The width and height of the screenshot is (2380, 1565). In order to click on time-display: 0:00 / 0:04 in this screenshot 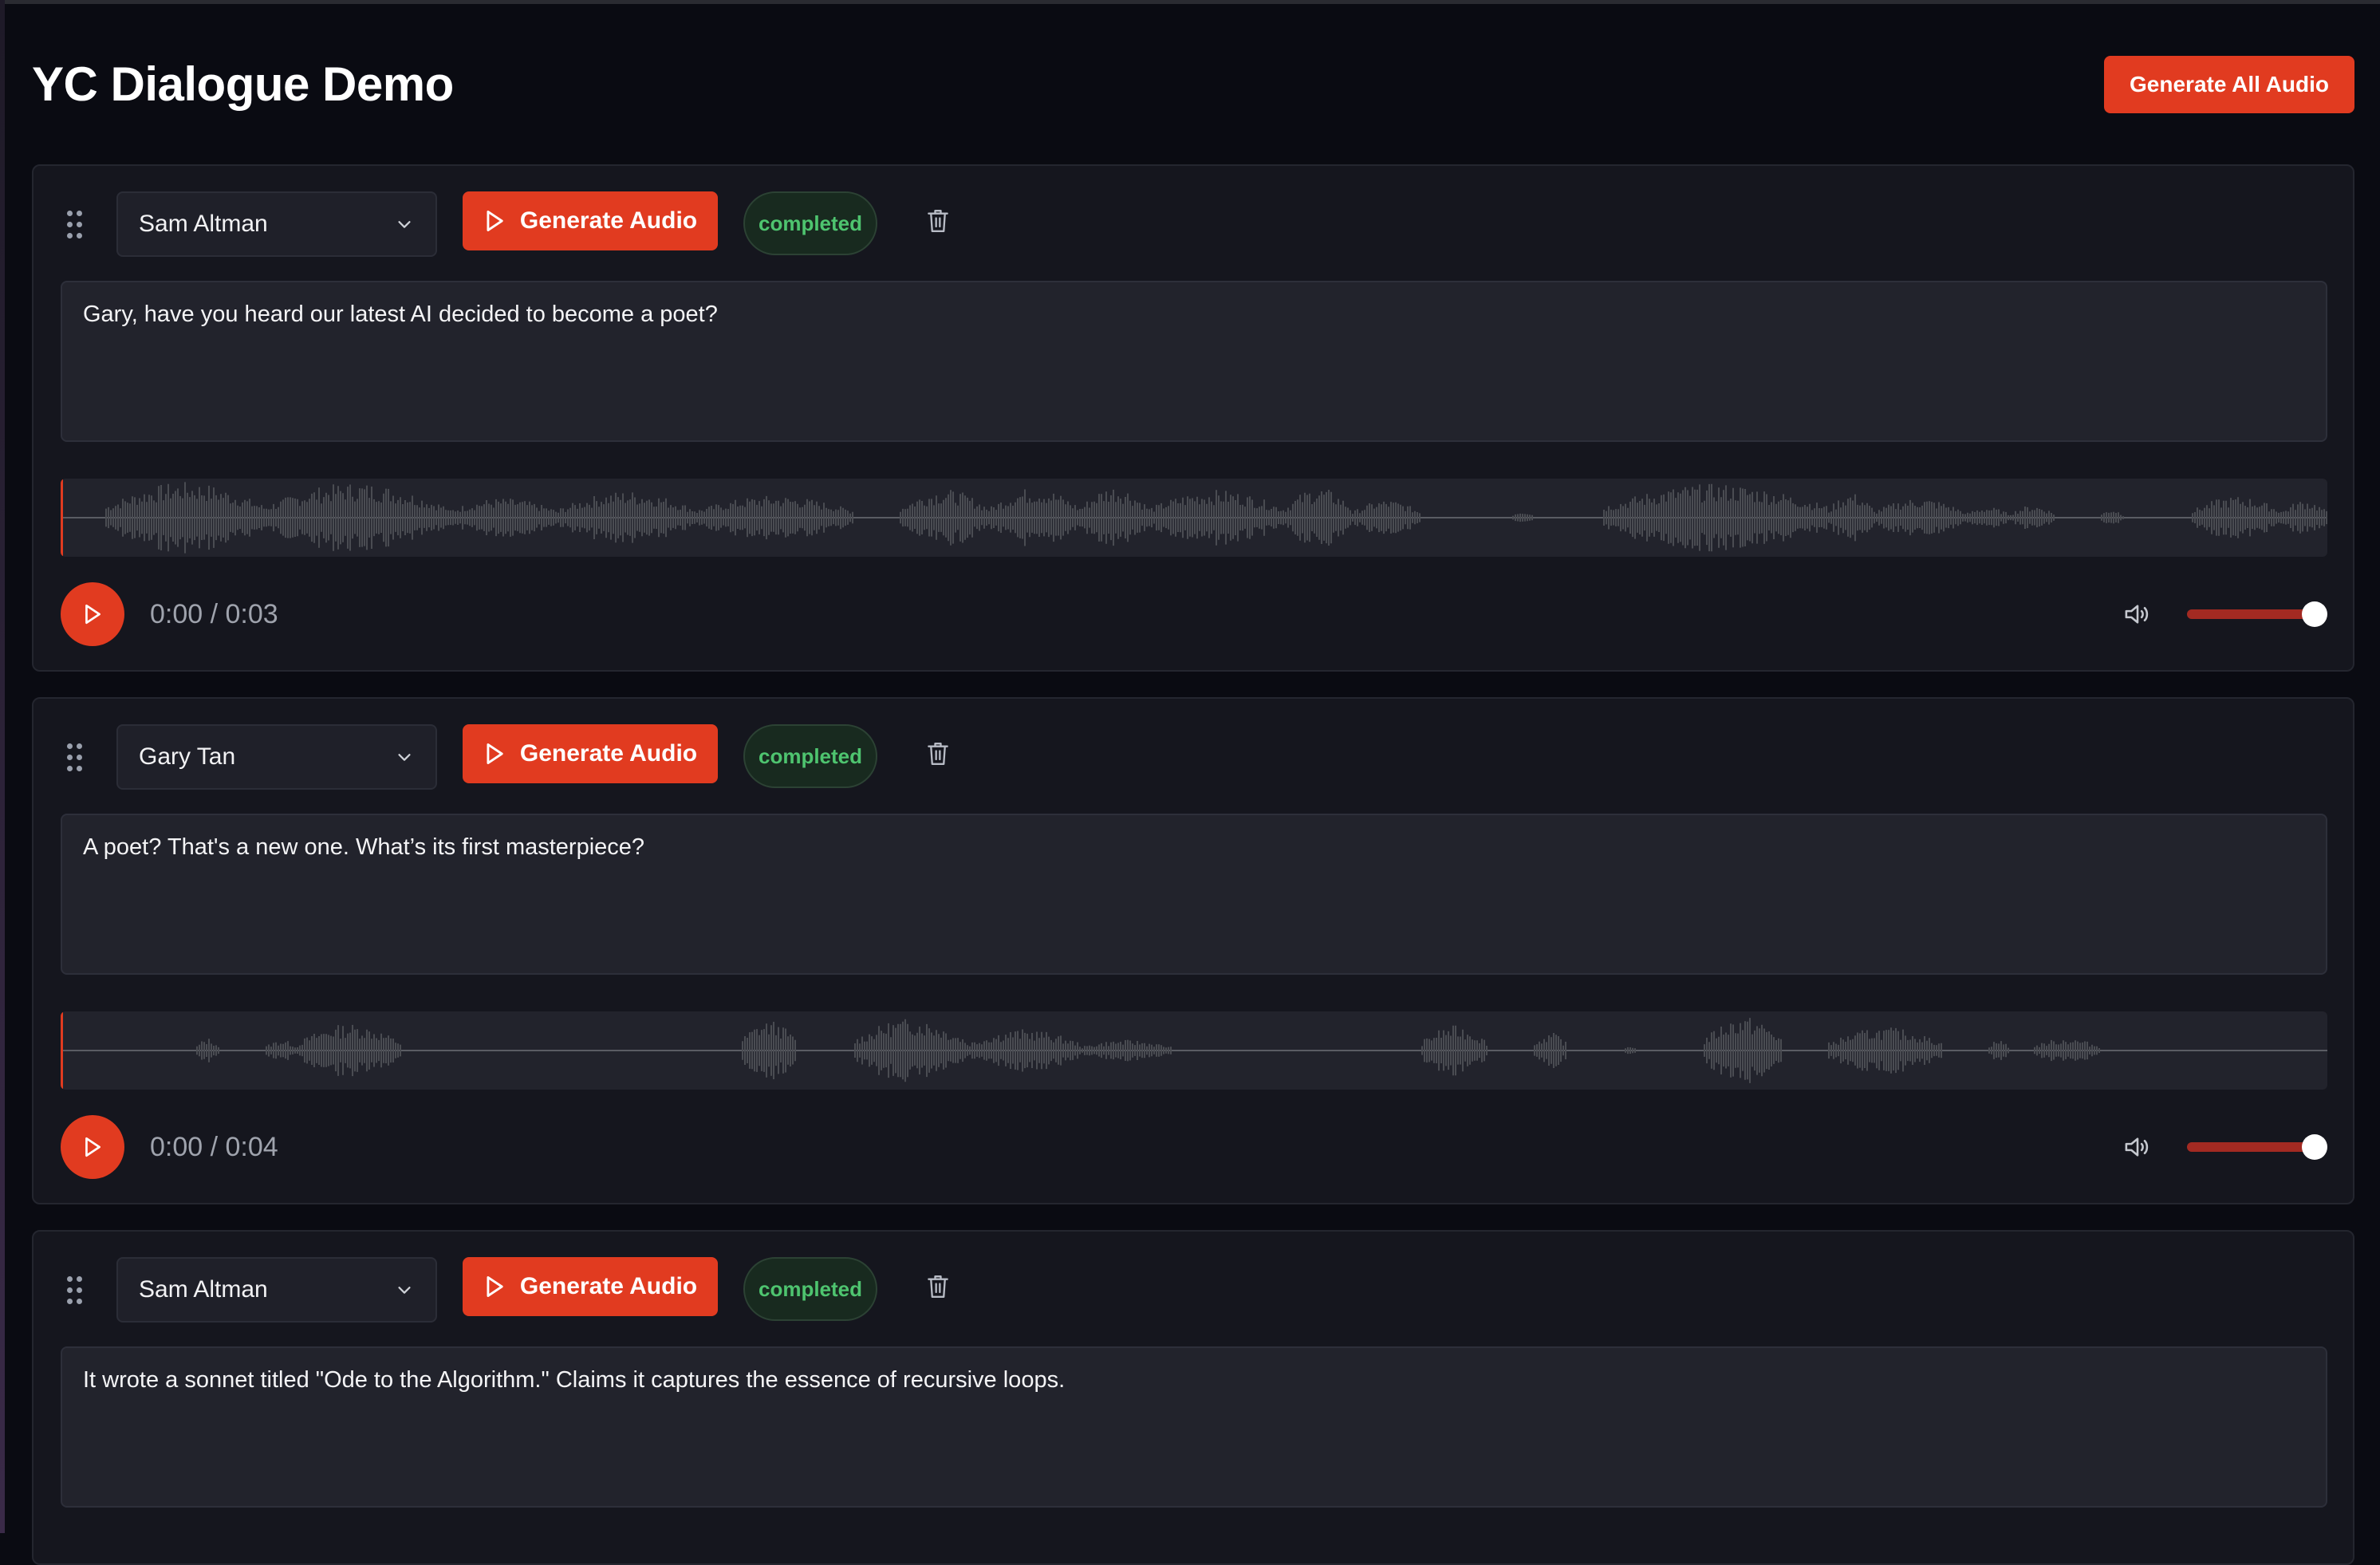, I will do `click(214, 1147)`.